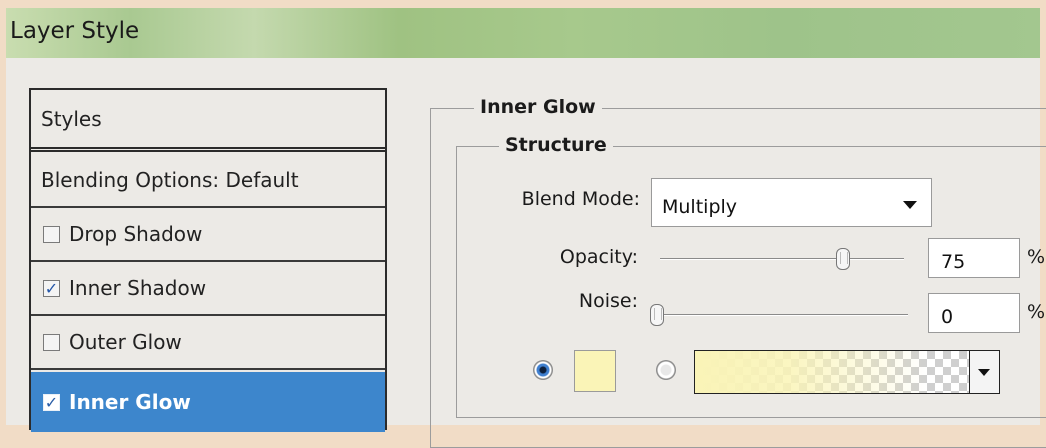  I want to click on opacity-input: 75, so click(974, 258).